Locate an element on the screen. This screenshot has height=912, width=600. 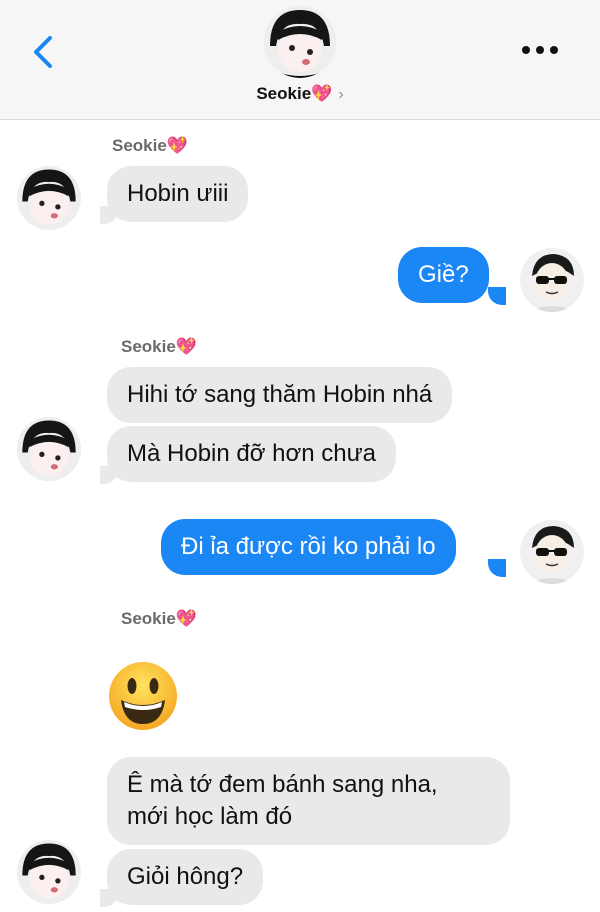
incoming-message: Hobin ưiii is located at coordinates (178, 194).